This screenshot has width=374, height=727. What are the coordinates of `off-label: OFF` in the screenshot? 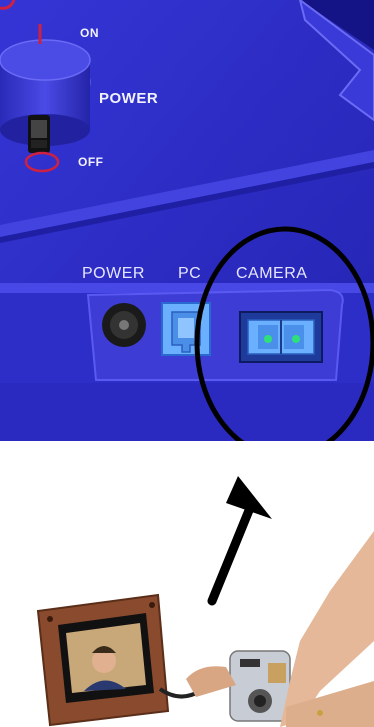 It's located at (91, 162).